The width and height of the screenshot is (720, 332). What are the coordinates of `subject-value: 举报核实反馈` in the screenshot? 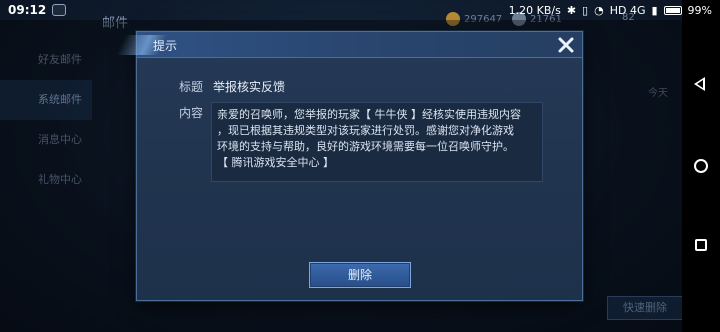 It's located at (249, 87).